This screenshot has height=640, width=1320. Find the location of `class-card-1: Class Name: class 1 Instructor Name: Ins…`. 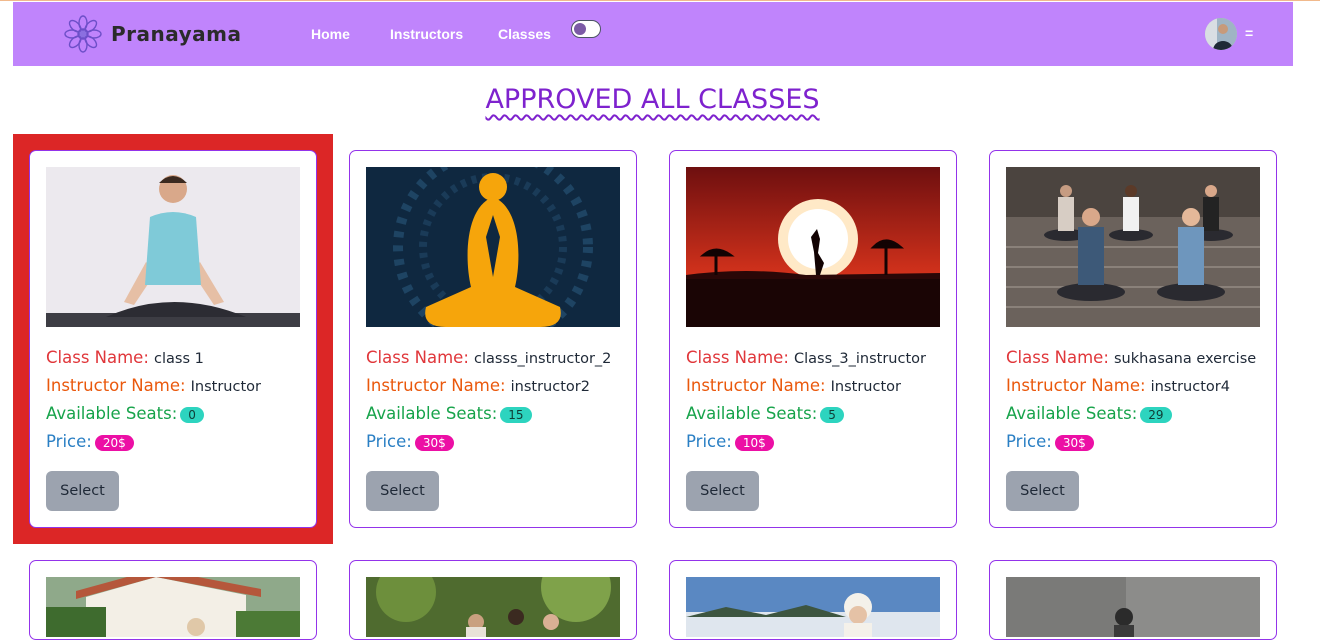

class-card-1: Class Name: class 1 Instructor Name: Ins… is located at coordinates (173, 339).